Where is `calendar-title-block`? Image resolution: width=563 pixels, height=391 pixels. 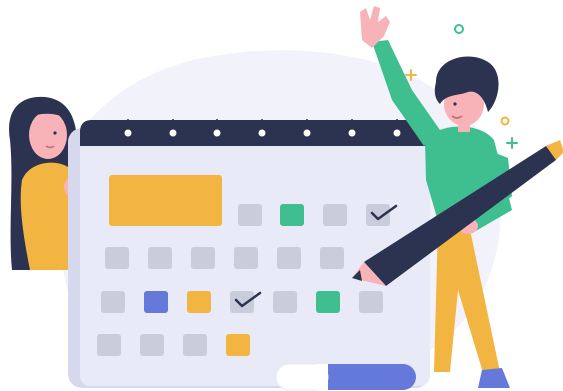
calendar-title-block is located at coordinates (165, 200).